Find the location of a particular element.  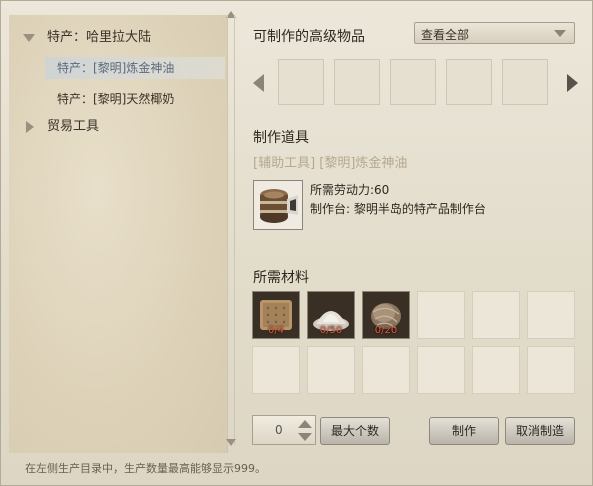

decrement-arrow-icon is located at coordinates (305, 437).